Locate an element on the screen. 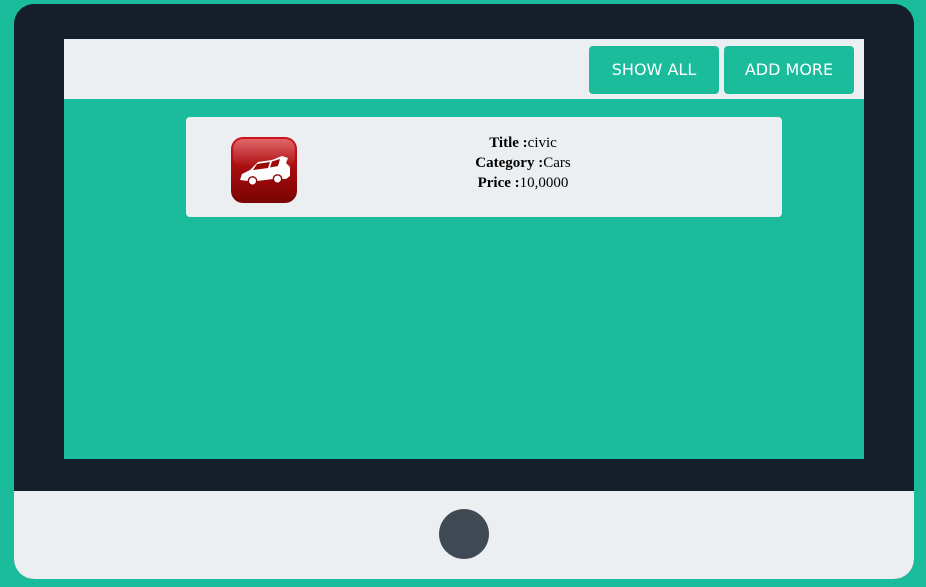 The width and height of the screenshot is (926, 587). device-chin is located at coordinates (464, 535).